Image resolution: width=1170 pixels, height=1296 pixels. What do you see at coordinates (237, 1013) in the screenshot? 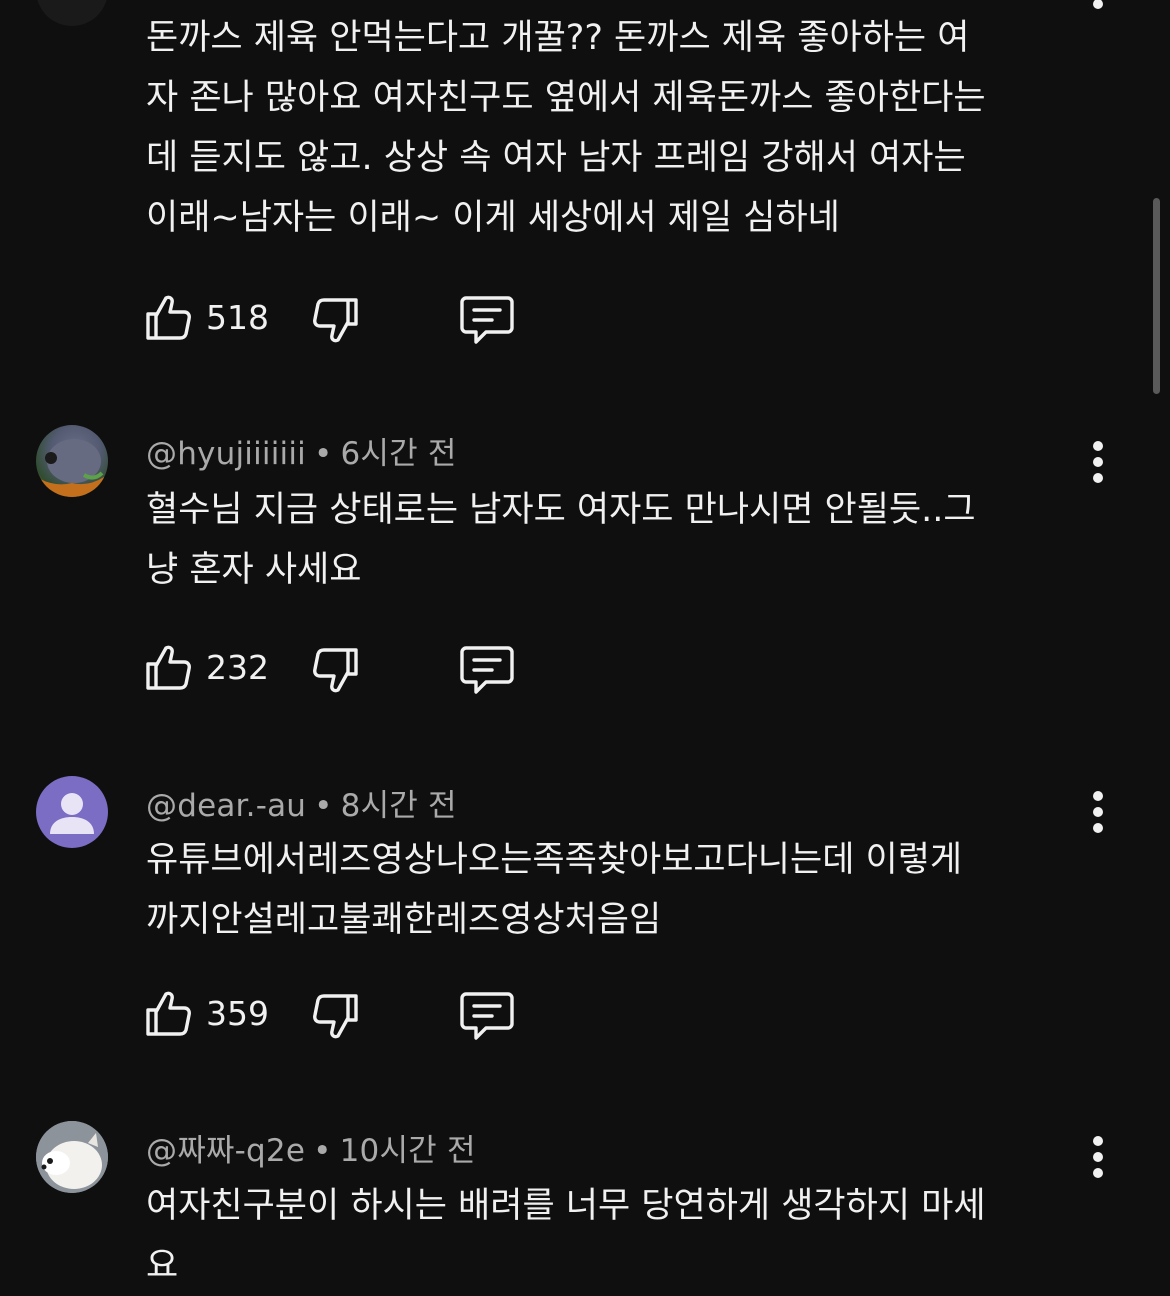
I see `like-count: 359` at bounding box center [237, 1013].